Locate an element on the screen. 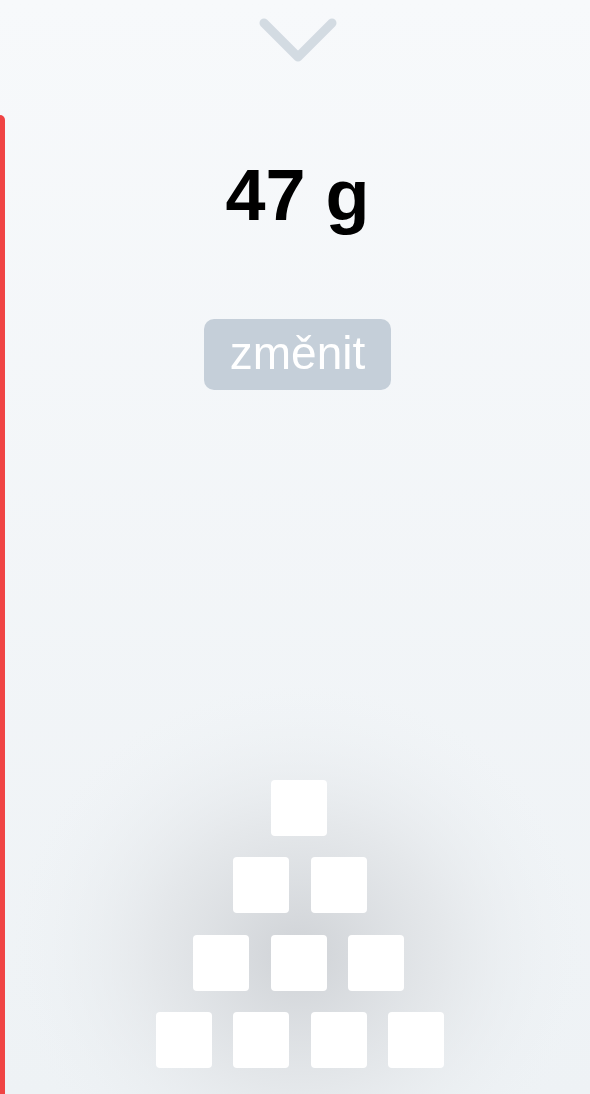 The width and height of the screenshot is (590, 1094). change-button: změnit is located at coordinates (297, 354).